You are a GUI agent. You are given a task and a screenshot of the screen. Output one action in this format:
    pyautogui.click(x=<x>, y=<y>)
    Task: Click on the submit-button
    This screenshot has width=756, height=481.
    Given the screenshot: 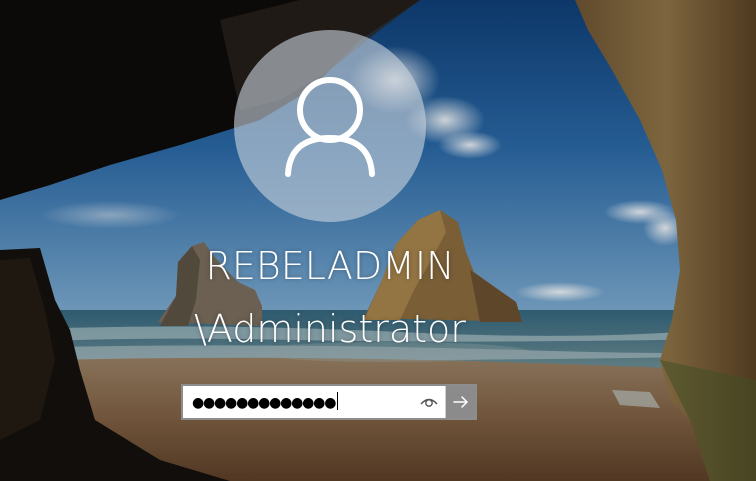 What is the action you would take?
    pyautogui.click(x=460, y=402)
    